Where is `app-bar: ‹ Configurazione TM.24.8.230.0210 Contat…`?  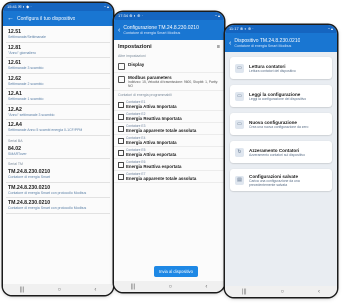 app-bar: ‹ Configurazione TM.24.8.230.0210 Contat… is located at coordinates (169, 30).